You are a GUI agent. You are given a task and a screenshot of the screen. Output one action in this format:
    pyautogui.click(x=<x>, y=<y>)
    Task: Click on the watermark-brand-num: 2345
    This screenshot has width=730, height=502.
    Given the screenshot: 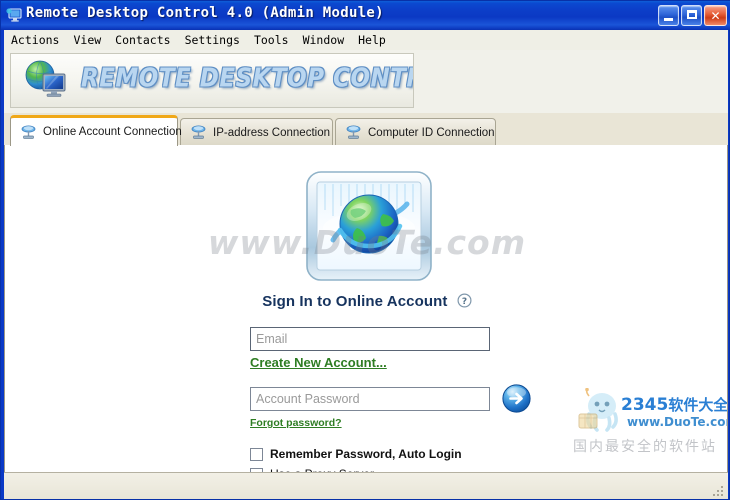 What is the action you would take?
    pyautogui.click(x=645, y=405)
    